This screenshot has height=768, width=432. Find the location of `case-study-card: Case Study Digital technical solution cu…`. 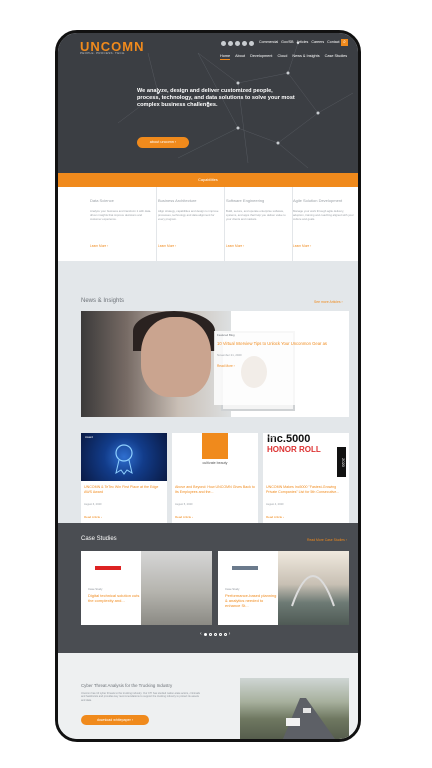

case-study-card: Case Study Digital technical solution cu… is located at coordinates (146, 588).